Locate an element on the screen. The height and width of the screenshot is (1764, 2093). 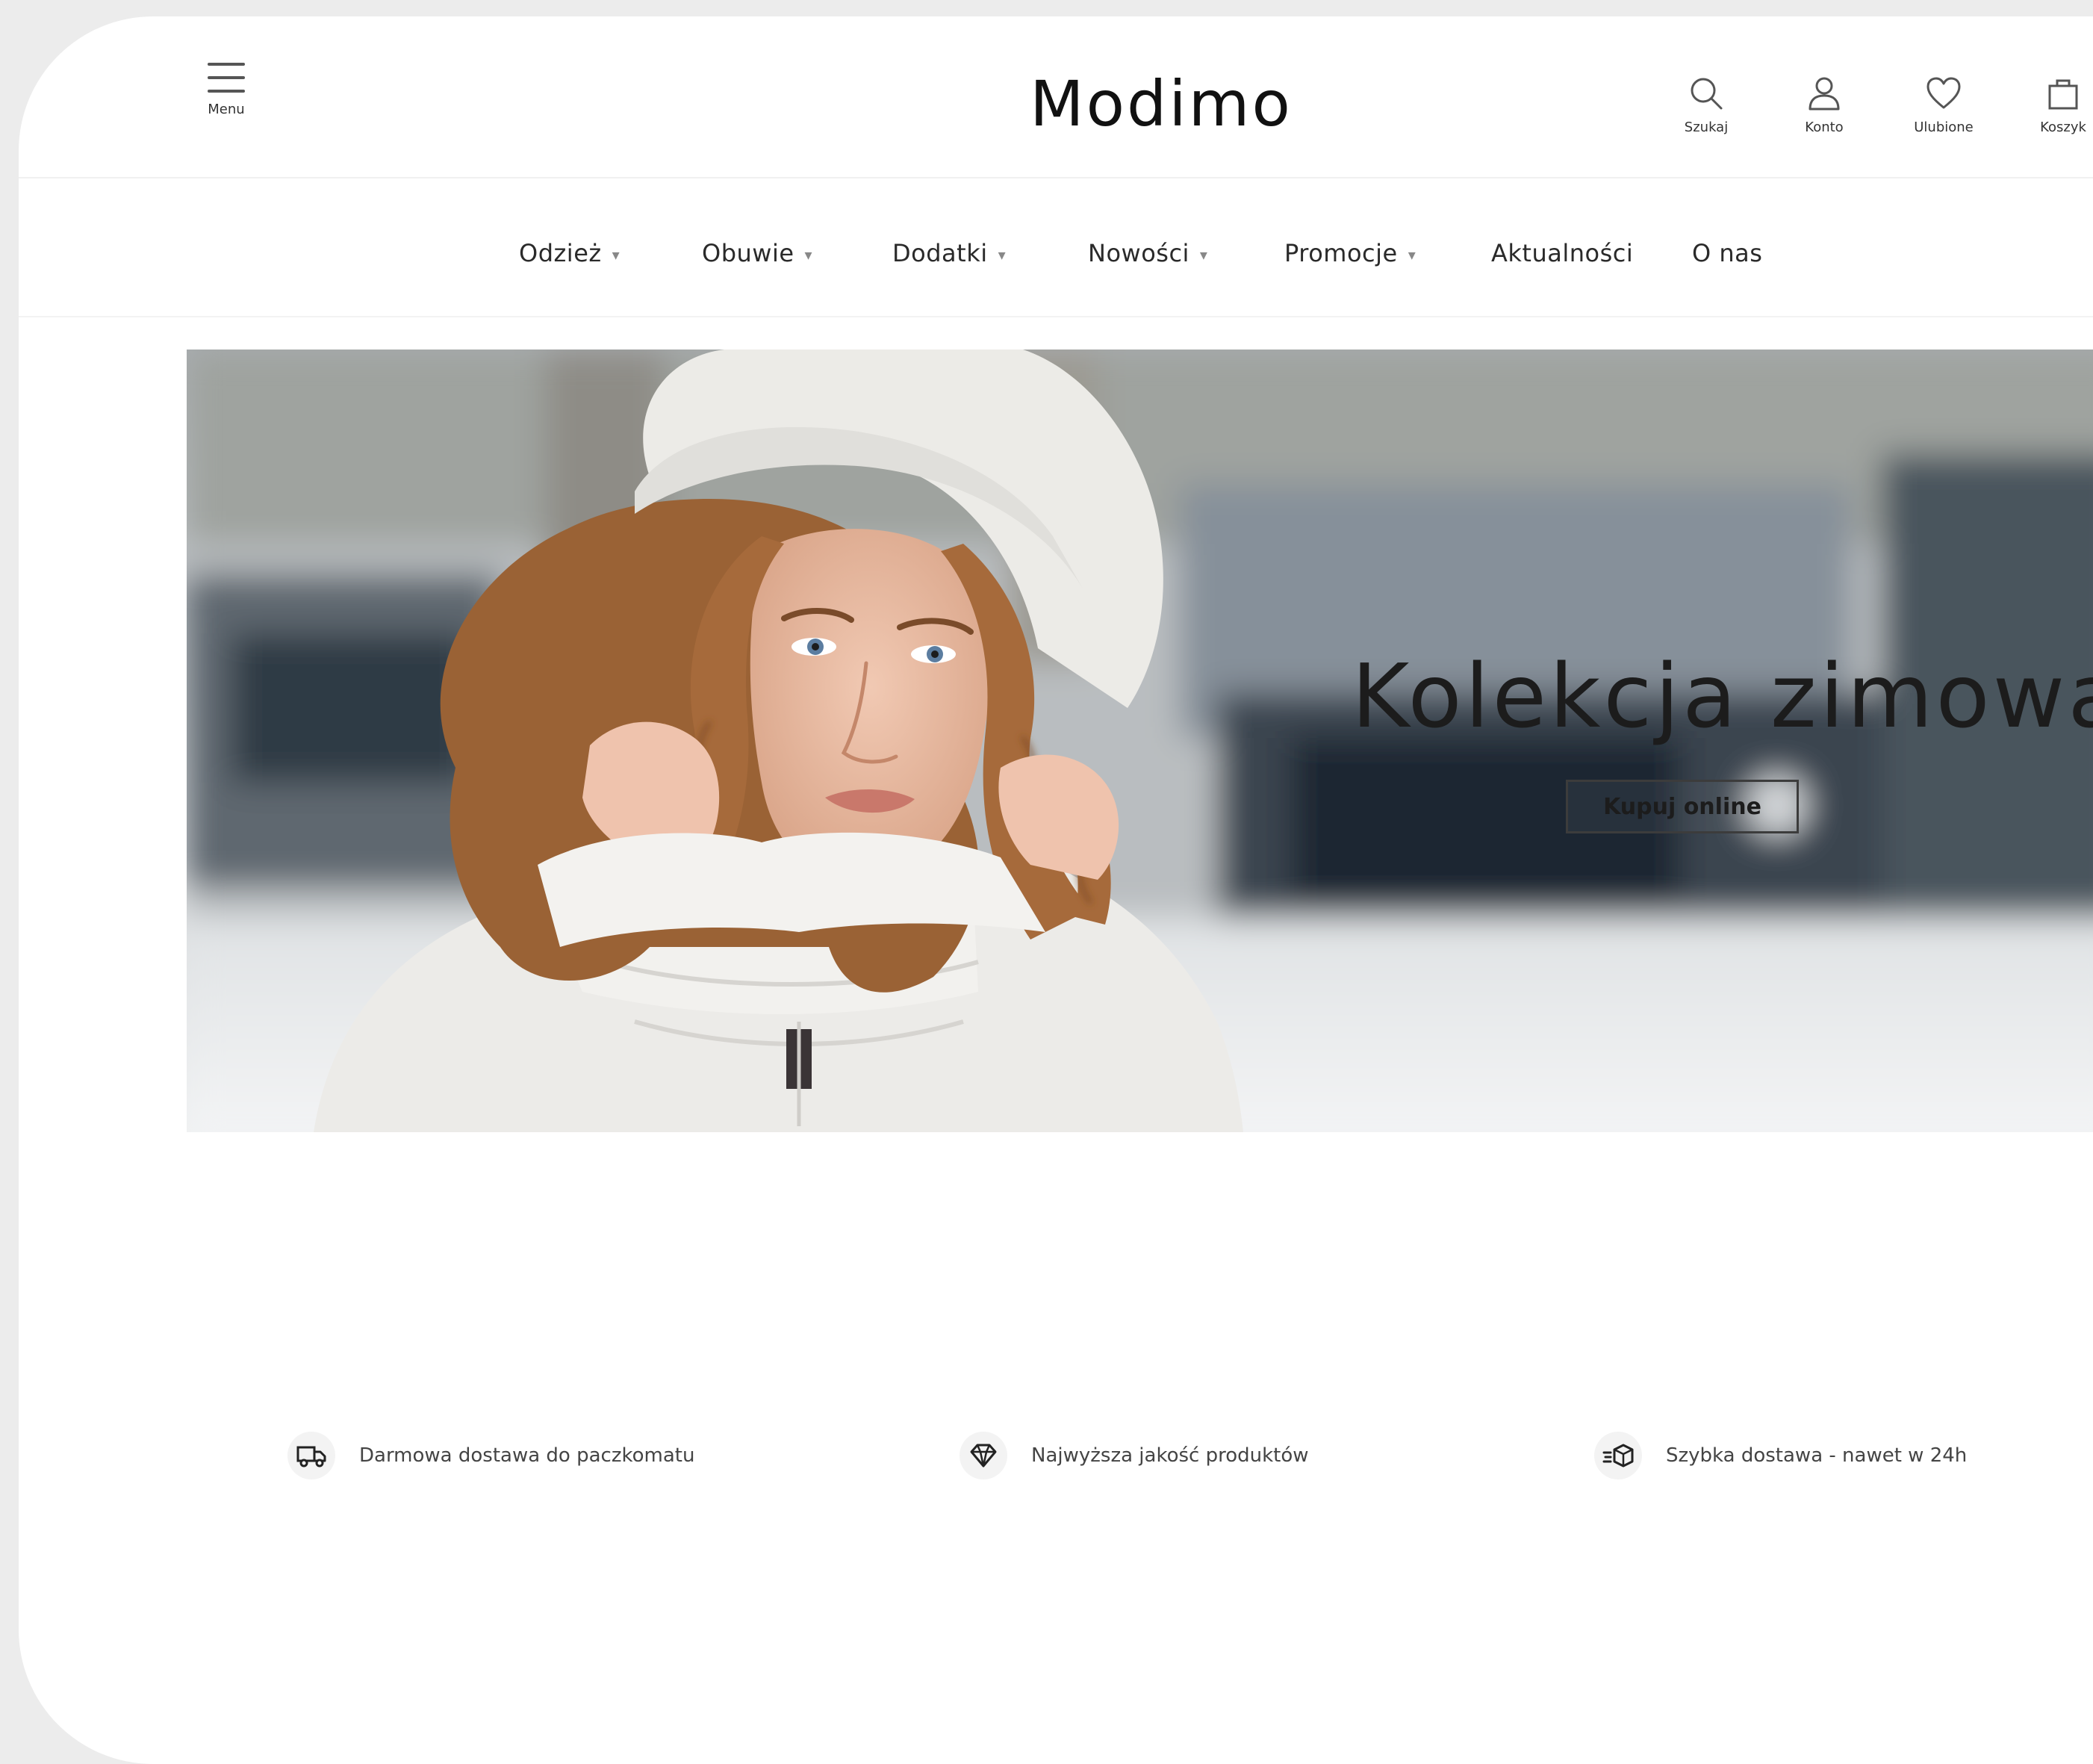
nav-item-aktualnosci: Aktualności is located at coordinates (1562, 253).